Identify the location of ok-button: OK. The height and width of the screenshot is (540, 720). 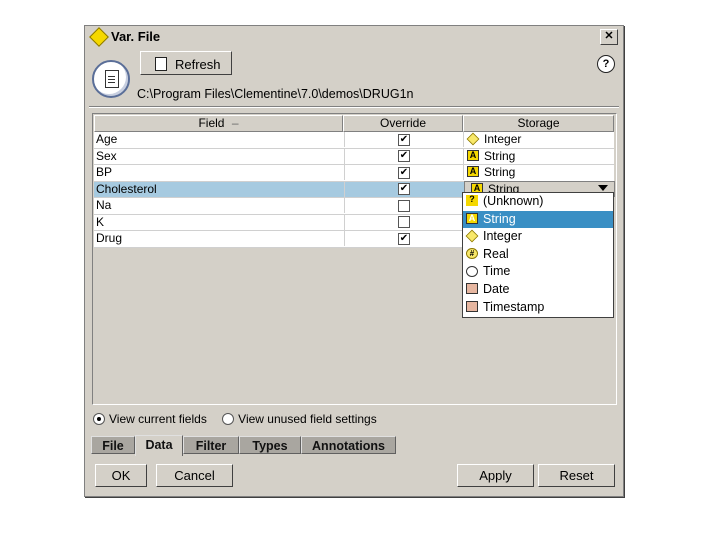
(121, 475).